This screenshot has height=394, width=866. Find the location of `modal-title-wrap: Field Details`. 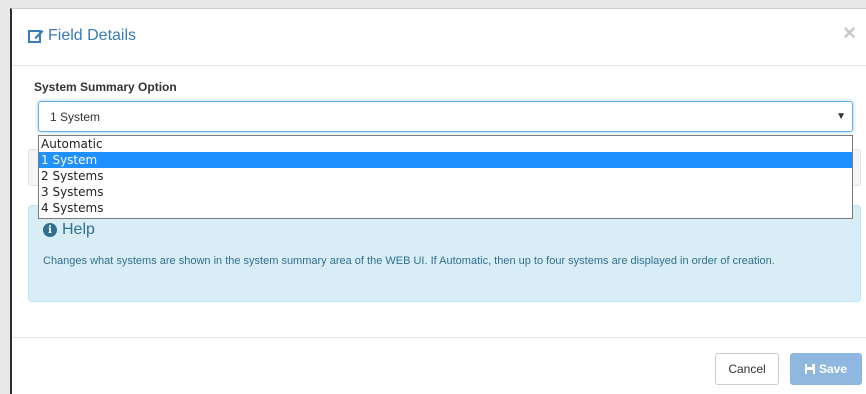

modal-title-wrap: Field Details is located at coordinates (82, 36).